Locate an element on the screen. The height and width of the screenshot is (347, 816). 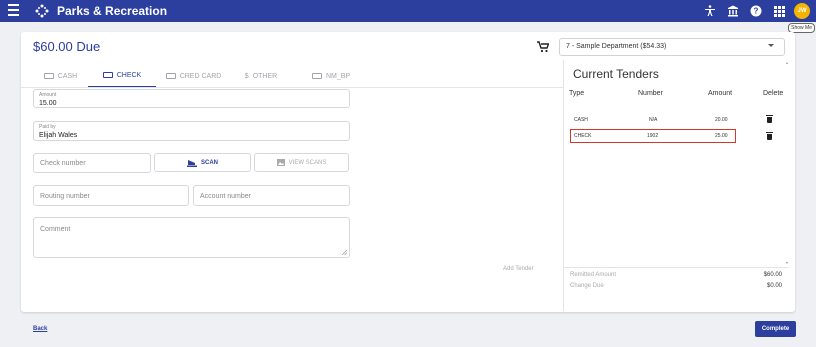
tab-nm-bp: NM_BP is located at coordinates (331, 76).